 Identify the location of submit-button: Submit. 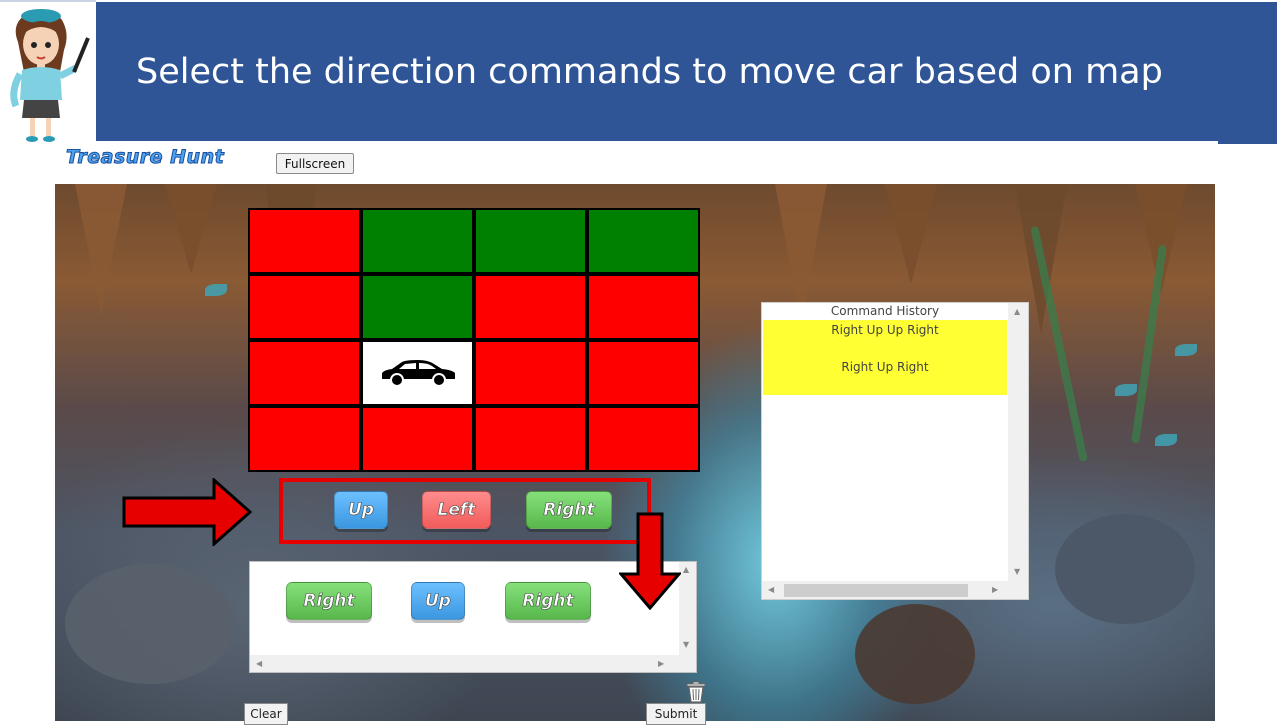
(676, 714).